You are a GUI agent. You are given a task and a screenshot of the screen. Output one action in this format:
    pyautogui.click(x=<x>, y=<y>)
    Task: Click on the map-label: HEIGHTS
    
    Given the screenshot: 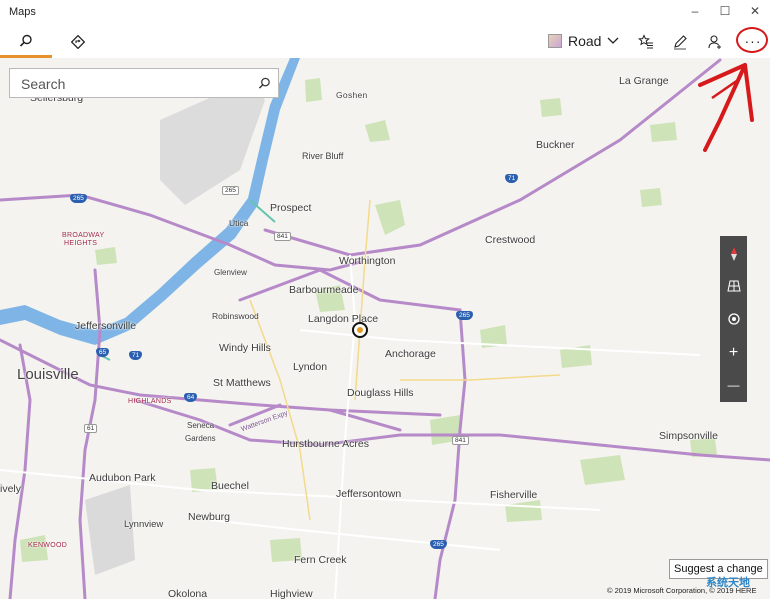 What is the action you would take?
    pyautogui.click(x=81, y=243)
    